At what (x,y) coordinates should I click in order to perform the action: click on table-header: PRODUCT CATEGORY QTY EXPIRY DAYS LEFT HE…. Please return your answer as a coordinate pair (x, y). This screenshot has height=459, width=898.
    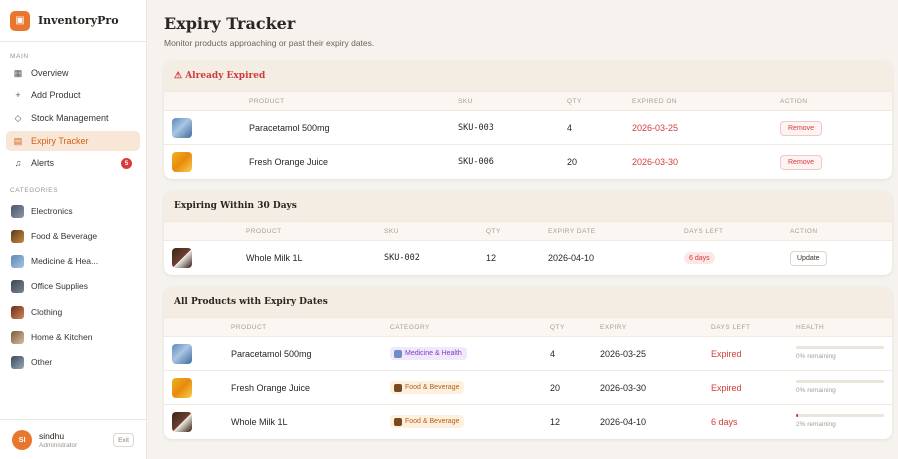
    Looking at the image, I should click on (528, 327).